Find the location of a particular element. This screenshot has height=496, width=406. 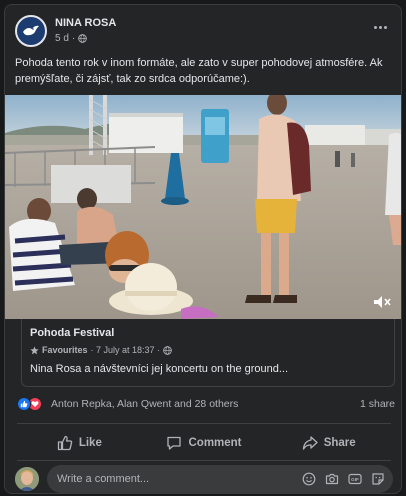

action-bar: Like Comment Share is located at coordinates (204, 443).